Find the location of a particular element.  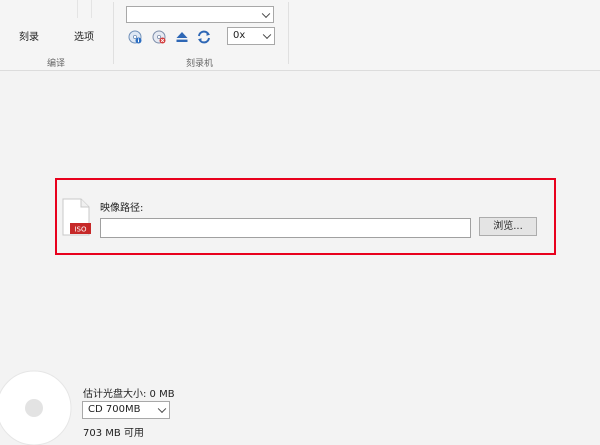

available-space: 703 MB 可用 is located at coordinates (113, 433).